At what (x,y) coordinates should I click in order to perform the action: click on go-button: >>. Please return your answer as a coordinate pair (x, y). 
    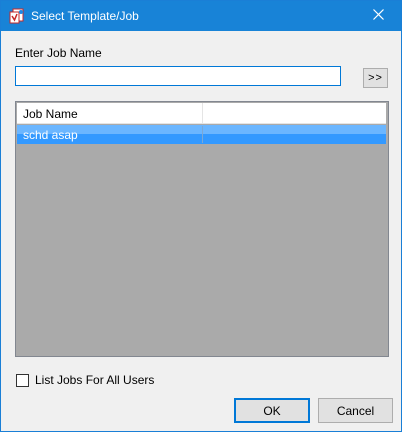
    Looking at the image, I should click on (375, 78).